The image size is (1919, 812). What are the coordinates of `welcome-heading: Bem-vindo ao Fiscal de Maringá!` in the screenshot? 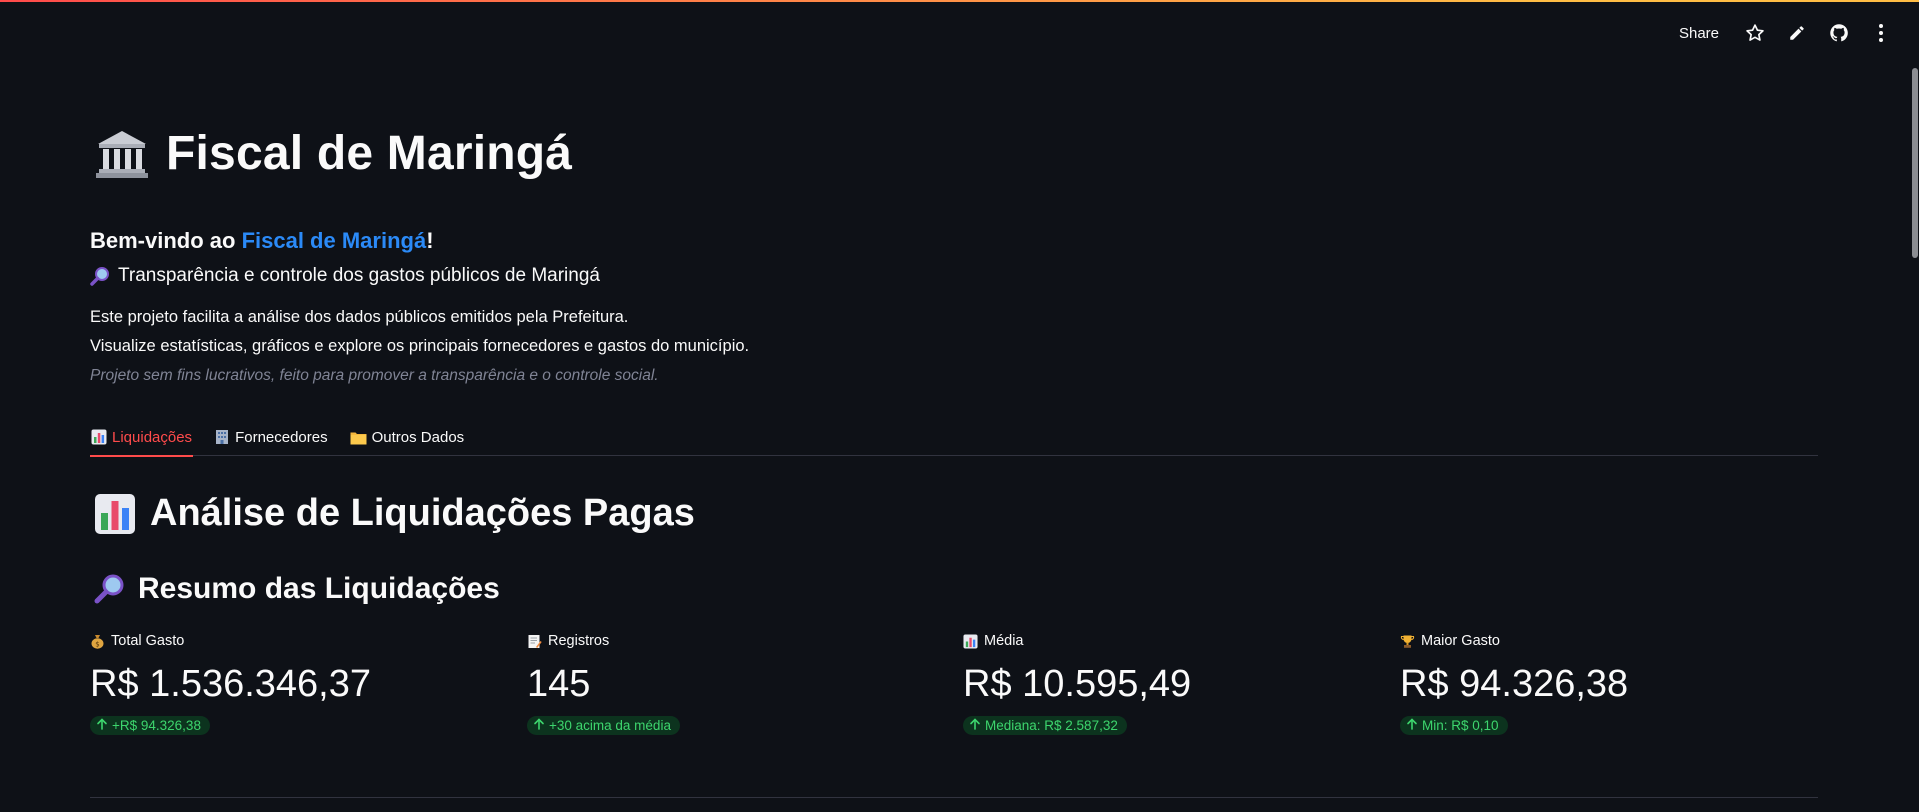 It's located at (262, 241).